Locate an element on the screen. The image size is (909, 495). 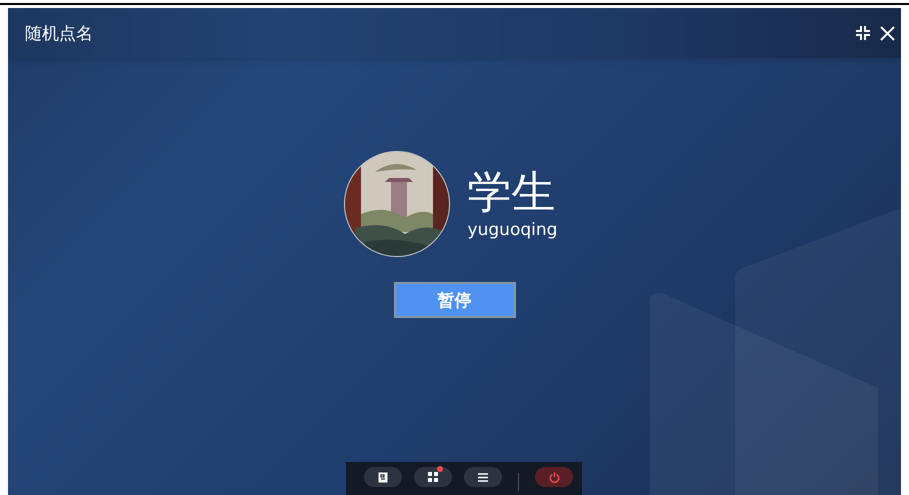
end-class-button is located at coordinates (554, 477).